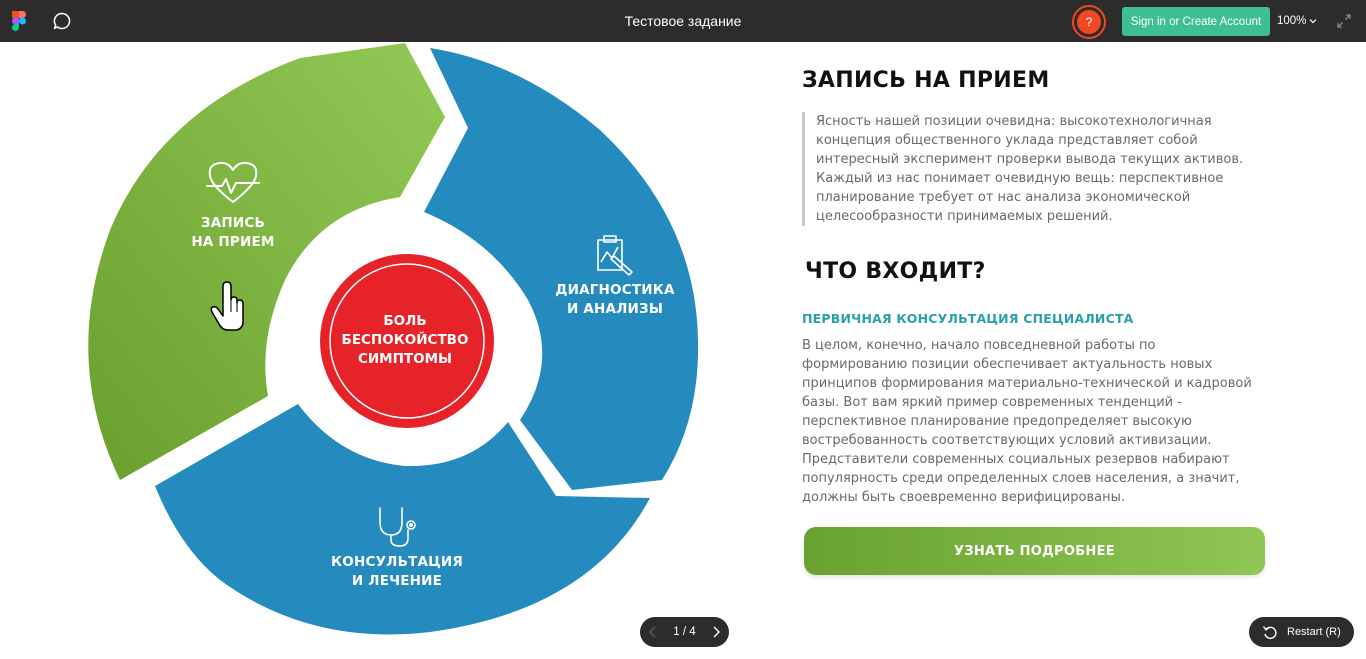 This screenshot has height=659, width=1366. I want to click on segment-diagnostics, so click(561, 269).